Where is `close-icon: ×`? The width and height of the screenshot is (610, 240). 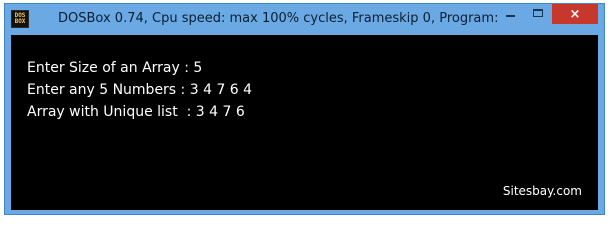 close-icon: × is located at coordinates (575, 14).